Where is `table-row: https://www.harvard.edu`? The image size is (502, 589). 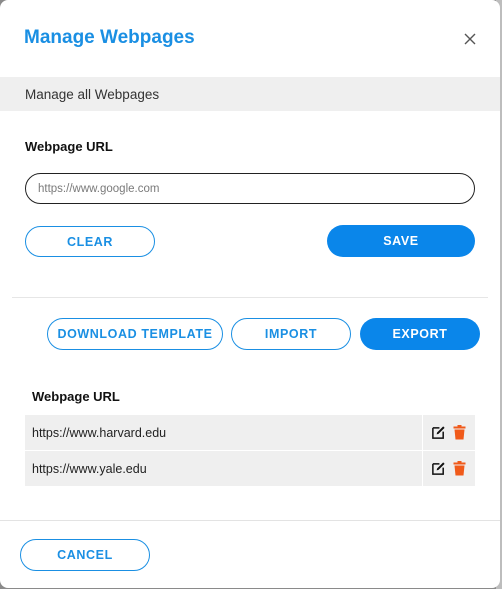 table-row: https://www.harvard.edu is located at coordinates (250, 433).